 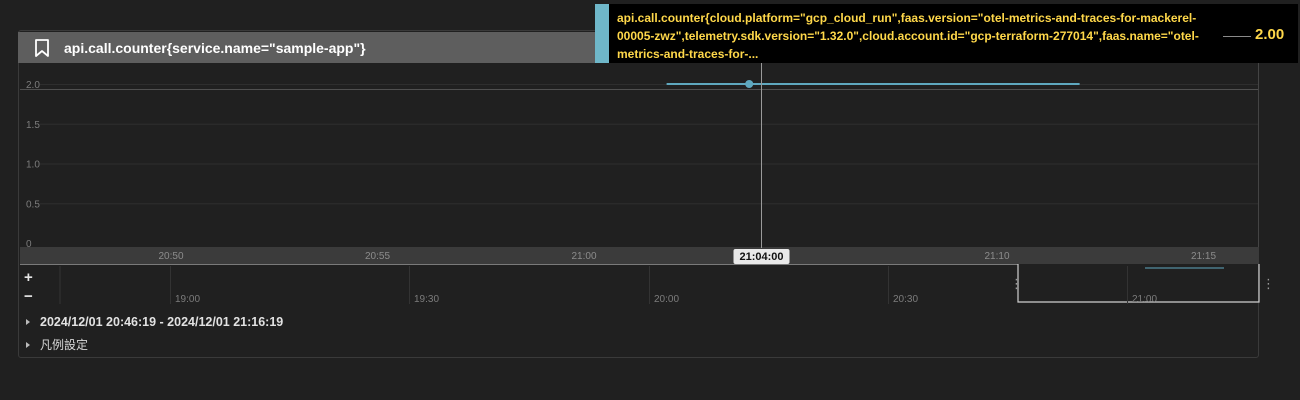 What do you see at coordinates (996, 256) in the screenshot?
I see `x-tick-label: 21:10` at bounding box center [996, 256].